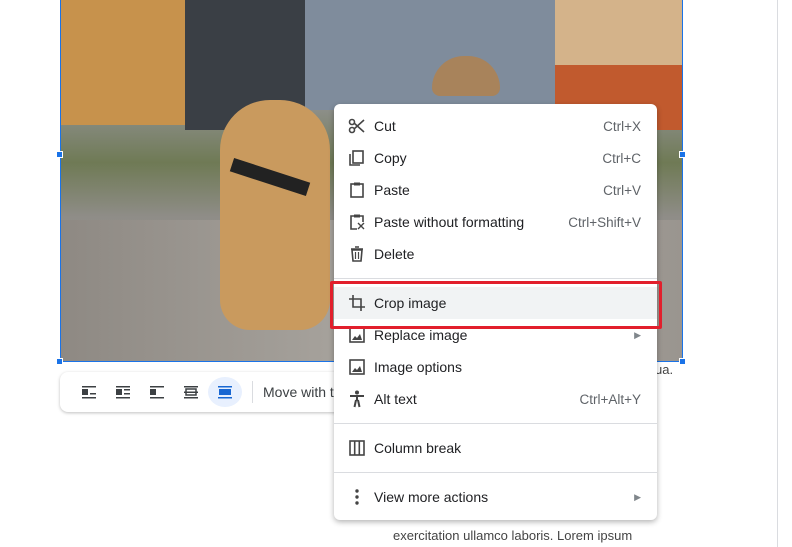 This screenshot has height=547, width=792. Describe the element at coordinates (357, 448) in the screenshot. I see `columns-icon` at that location.